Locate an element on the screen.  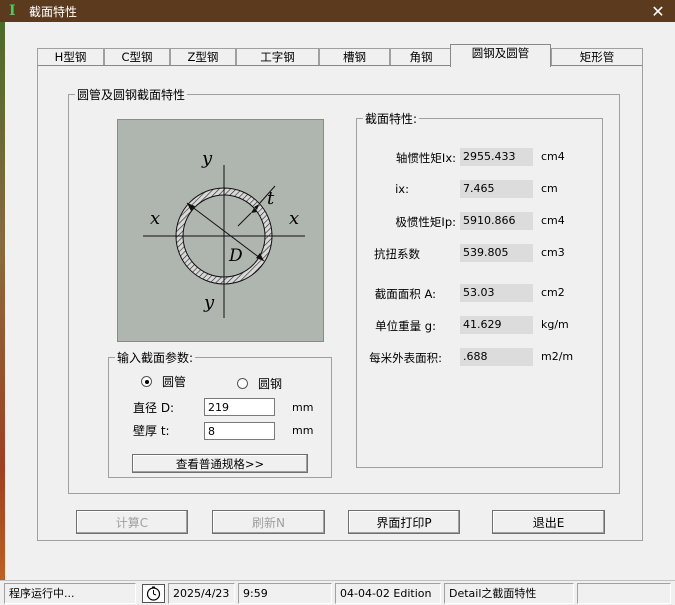
diagram-label-y-top: y is located at coordinates (207, 158).